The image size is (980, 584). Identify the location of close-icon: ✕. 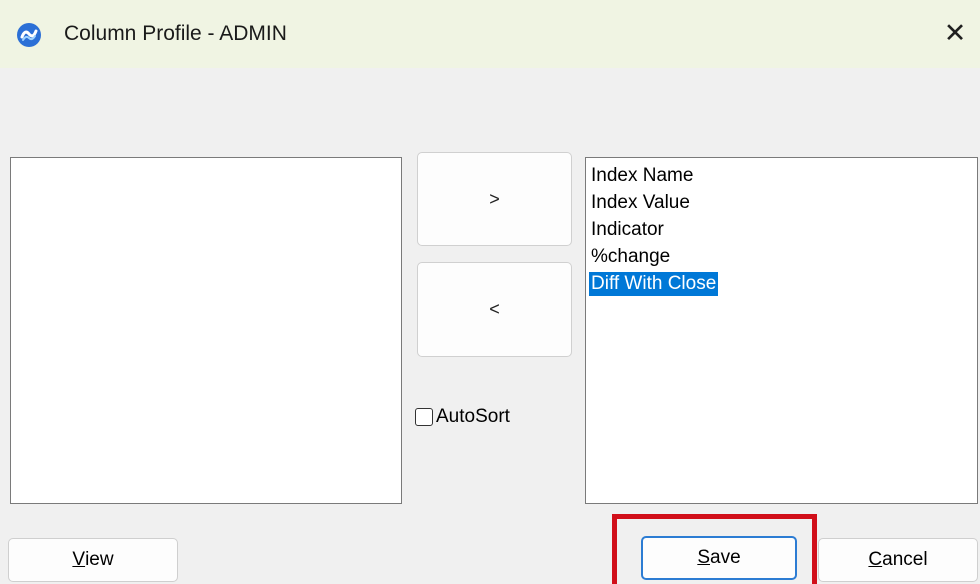
(955, 33).